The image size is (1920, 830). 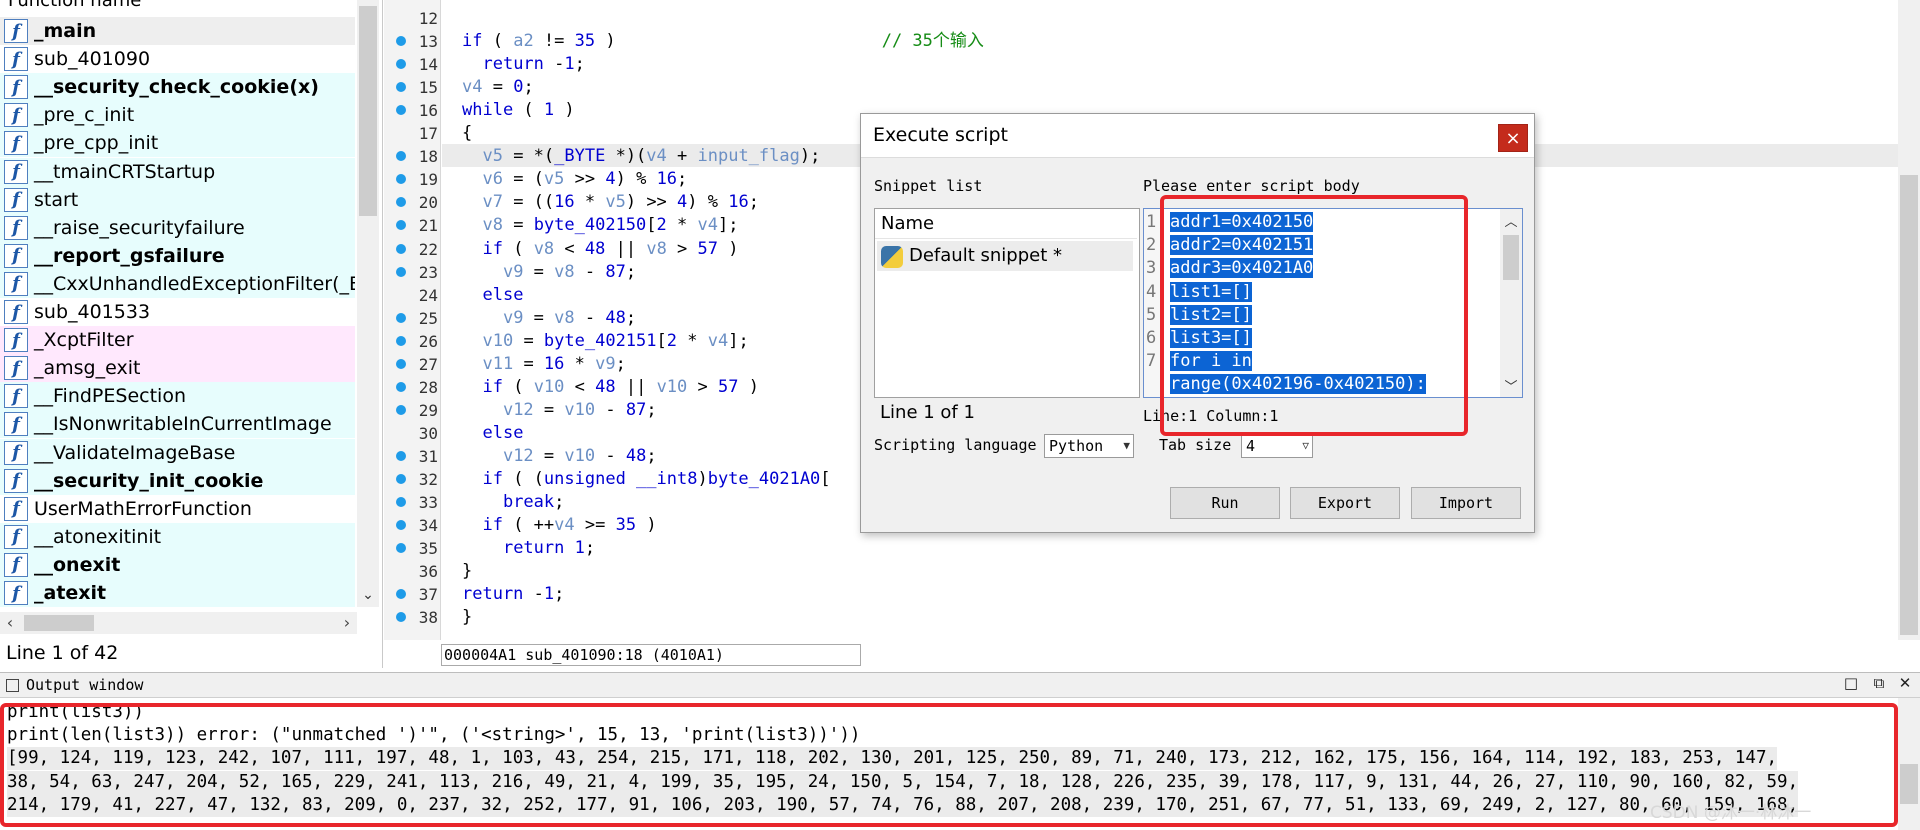 What do you see at coordinates (368, 111) in the screenshot?
I see `functions-scroll-thumb` at bounding box center [368, 111].